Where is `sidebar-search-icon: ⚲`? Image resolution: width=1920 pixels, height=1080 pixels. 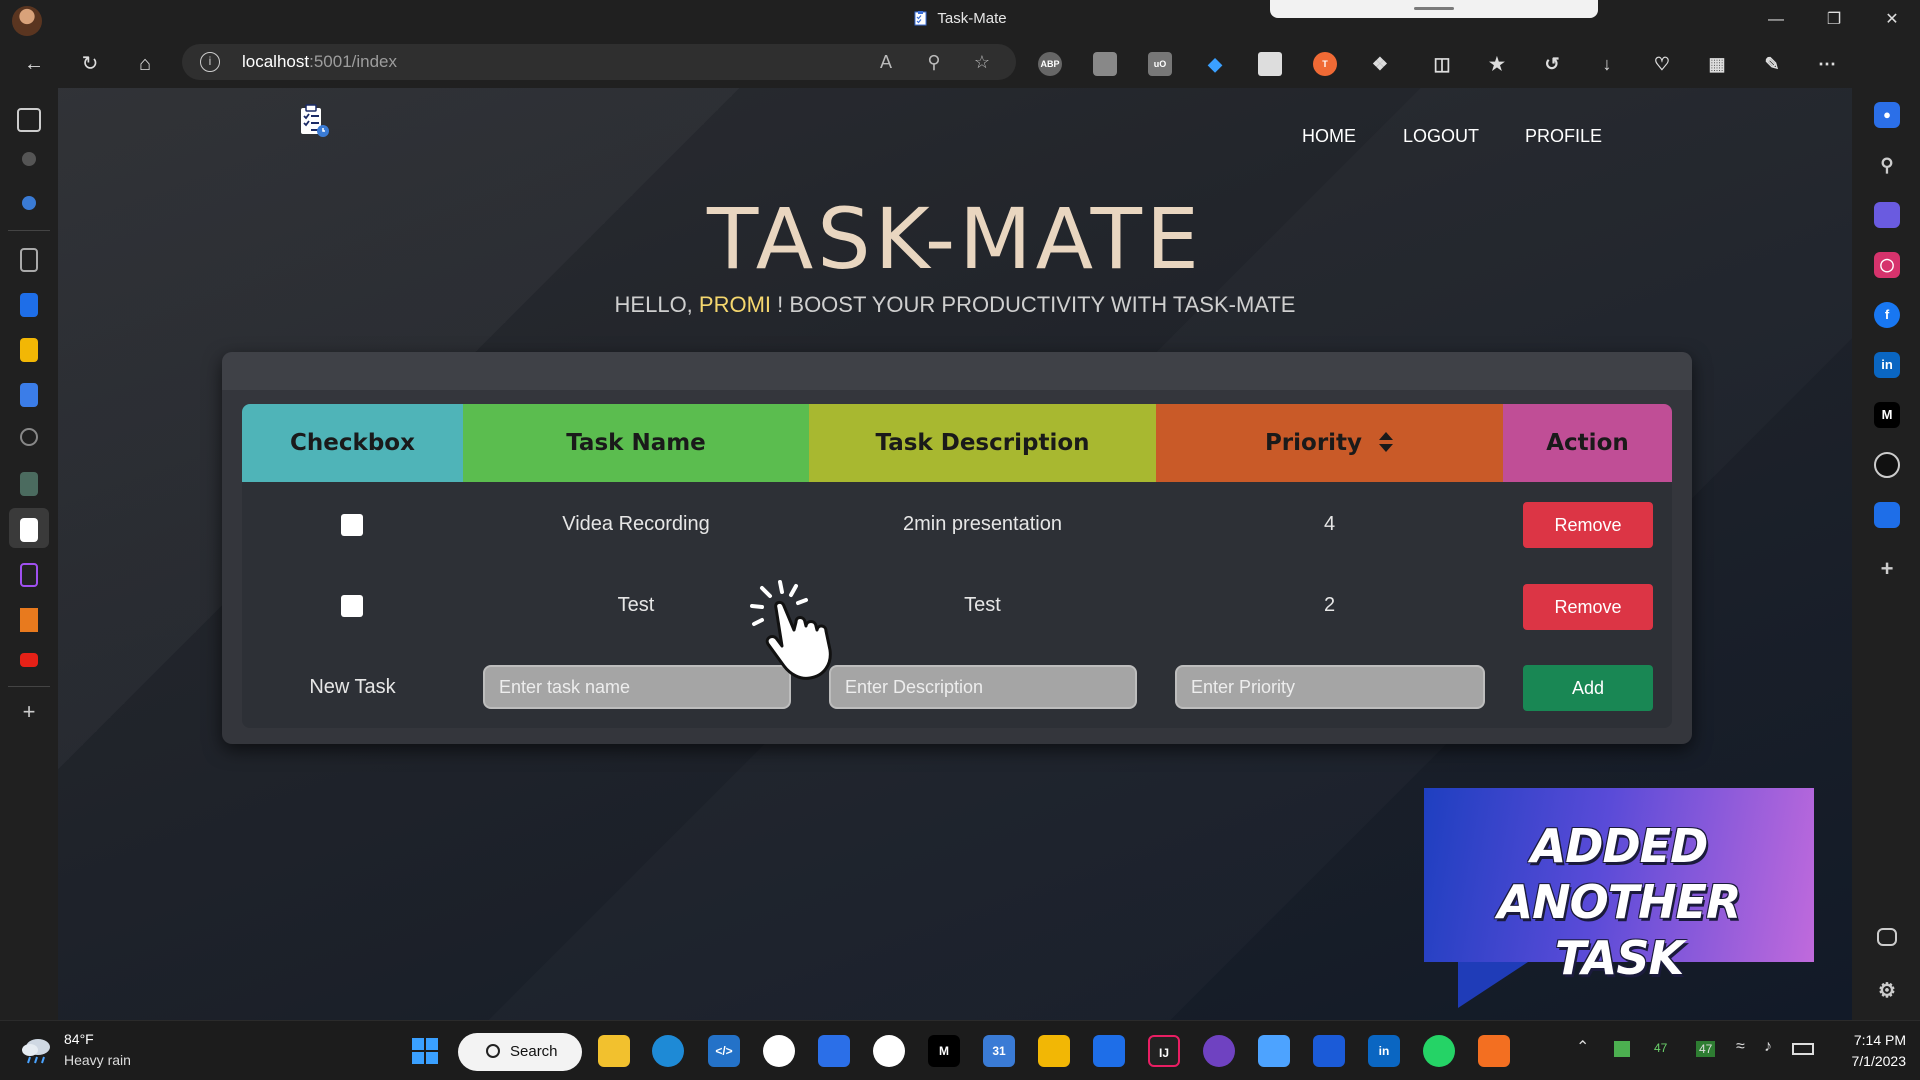
sidebar-search-icon: ⚲ is located at coordinates (1887, 165).